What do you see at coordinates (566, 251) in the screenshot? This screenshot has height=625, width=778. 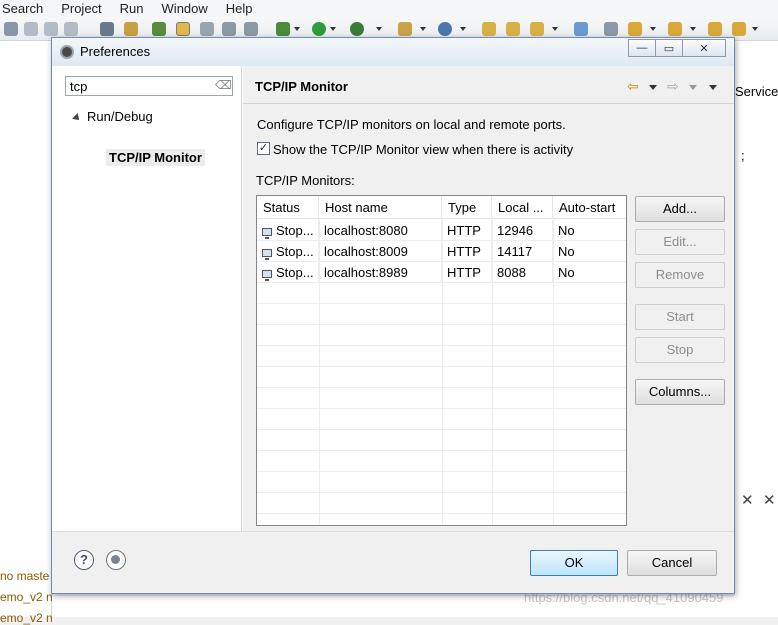 I see `auto-start-cell: No` at bounding box center [566, 251].